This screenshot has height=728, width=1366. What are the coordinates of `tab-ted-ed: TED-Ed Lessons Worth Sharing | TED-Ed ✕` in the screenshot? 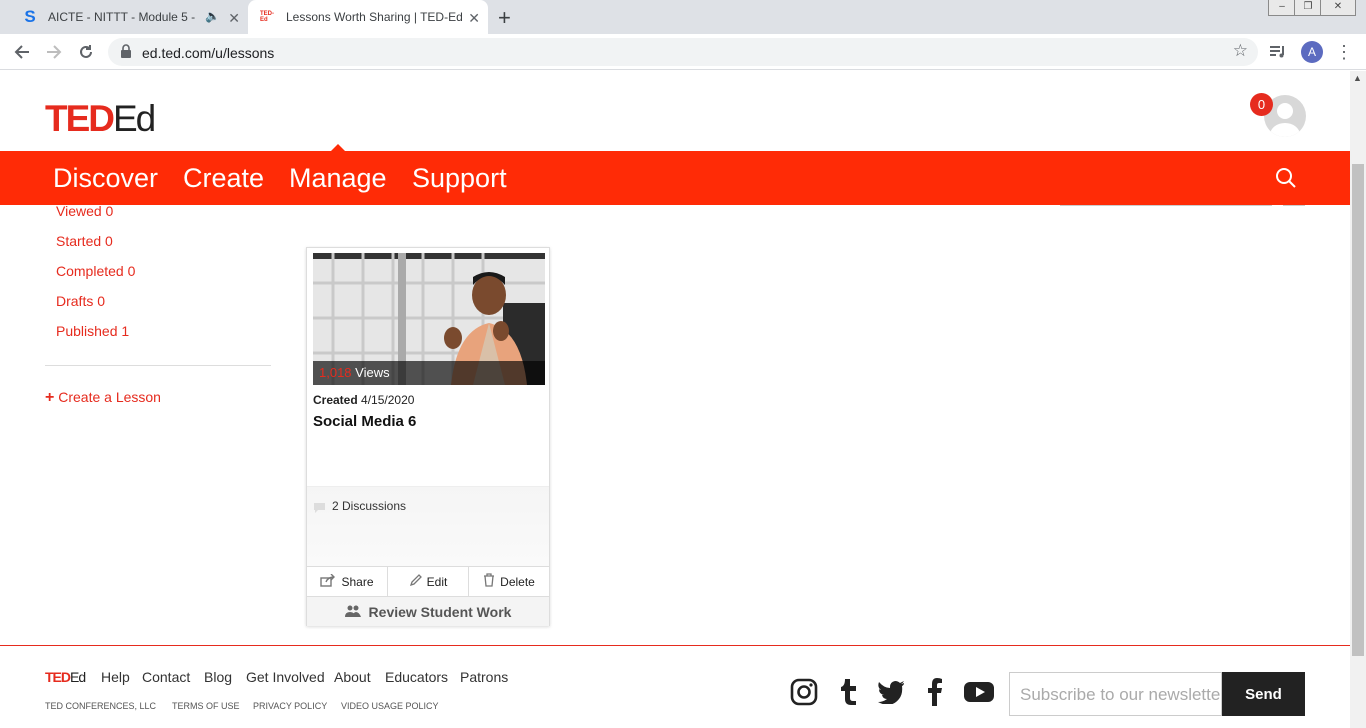 It's located at (368, 17).